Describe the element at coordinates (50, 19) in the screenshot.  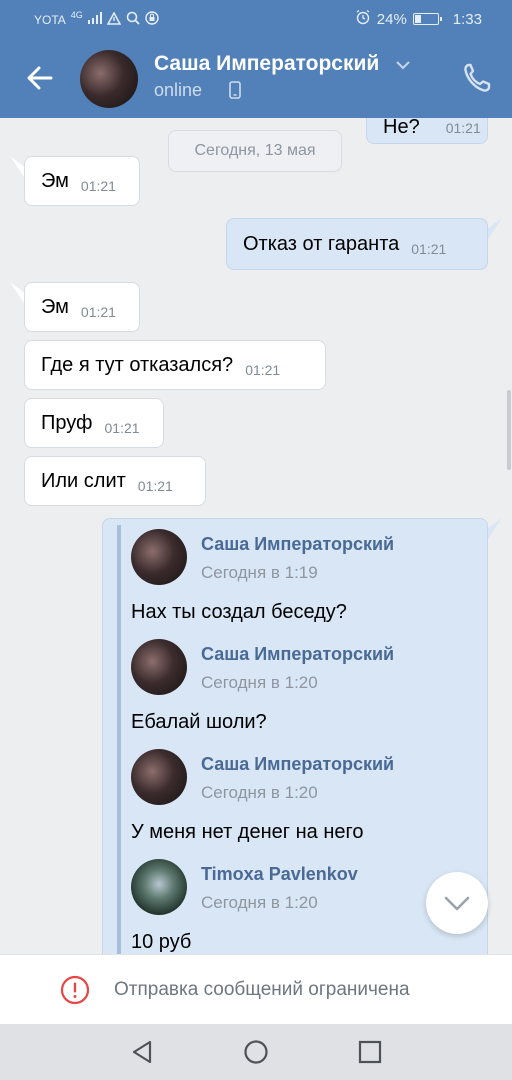
I see `carrier-label: YOTA` at that location.